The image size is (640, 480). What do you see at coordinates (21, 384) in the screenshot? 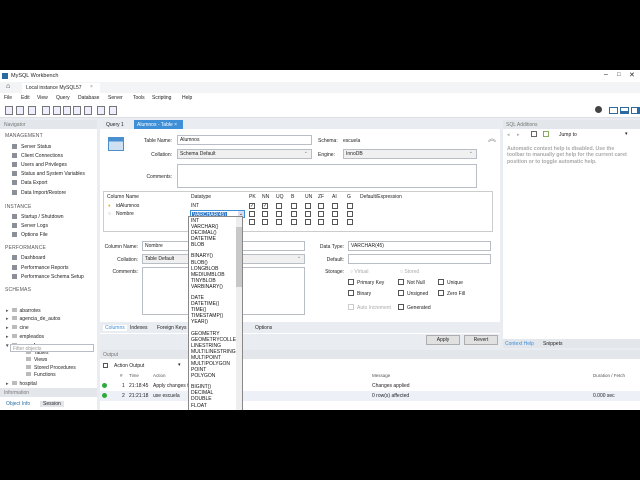
I see `schema-hospital: ▸ hospital` at bounding box center [21, 384].